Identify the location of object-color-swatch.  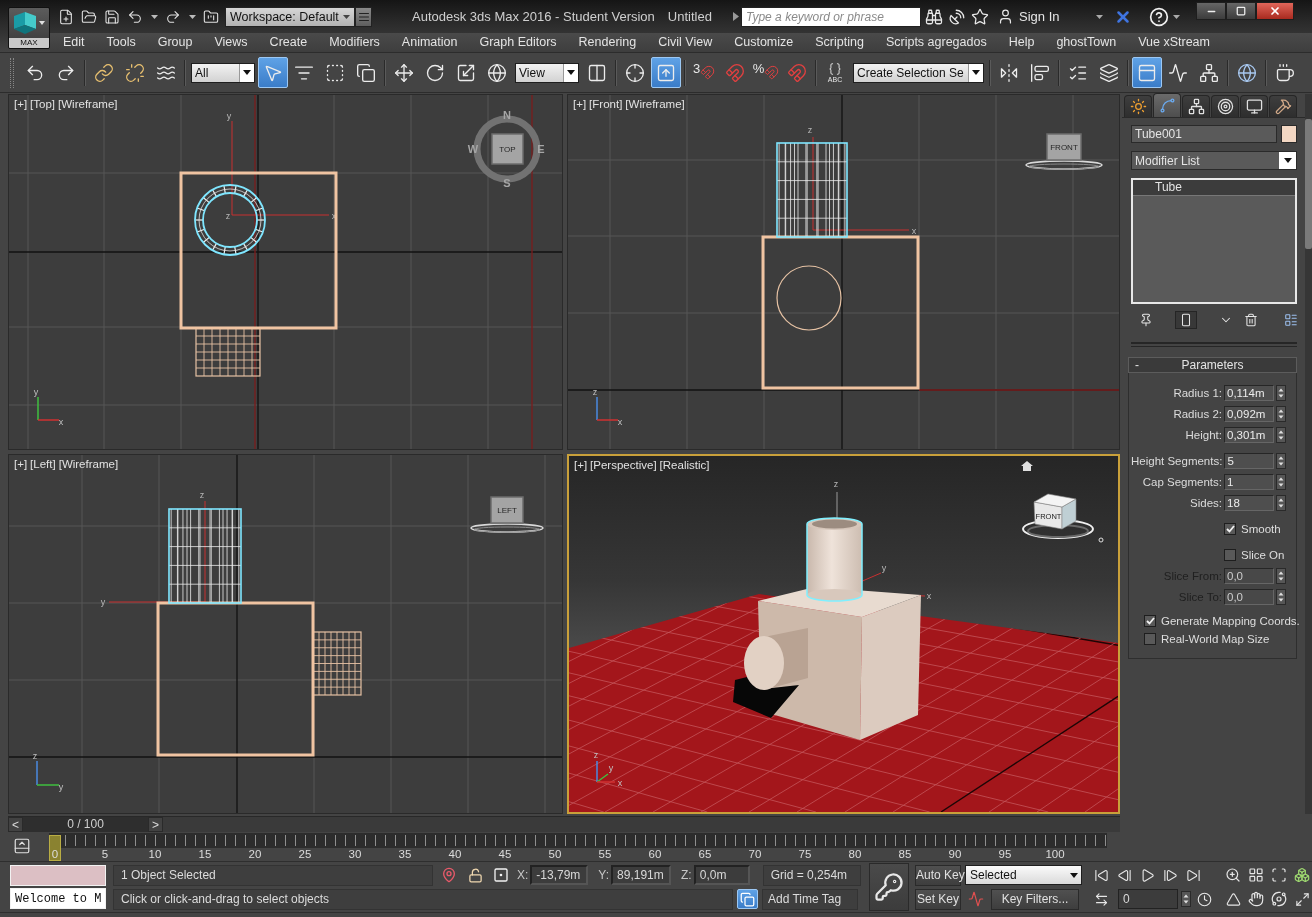
(1289, 134).